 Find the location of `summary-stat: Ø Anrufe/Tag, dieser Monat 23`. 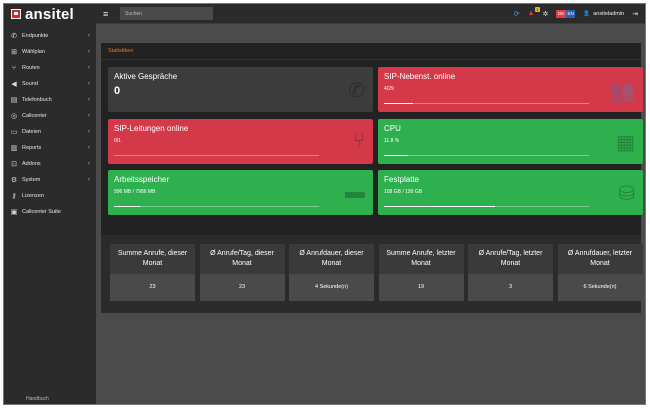

summary-stat: Ø Anrufe/Tag, dieser Monat 23 is located at coordinates (242, 272).